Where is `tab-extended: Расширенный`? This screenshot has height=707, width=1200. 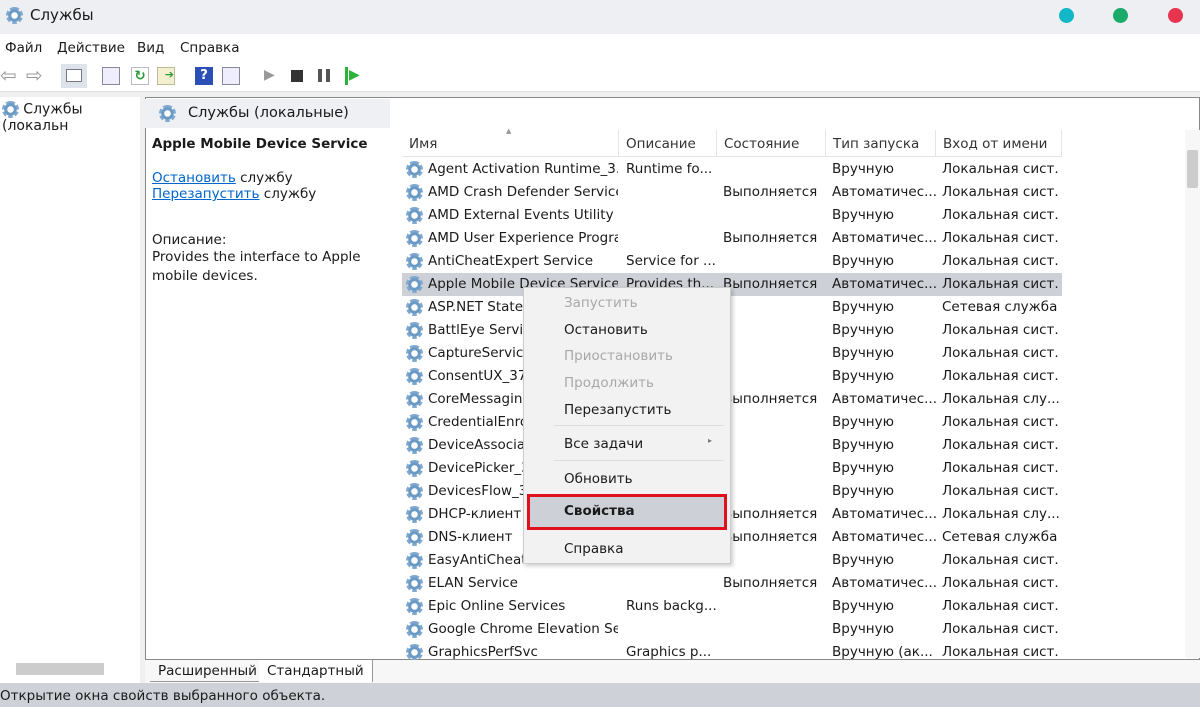
tab-extended: Расширенный is located at coordinates (208, 671).